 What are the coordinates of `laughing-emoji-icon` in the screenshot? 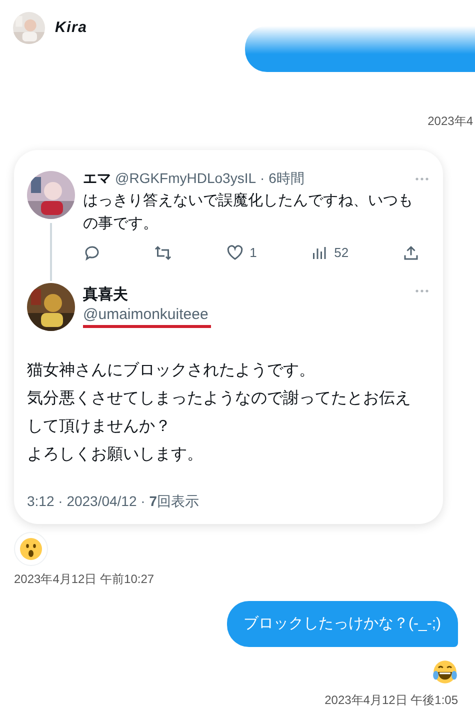 It's located at (445, 672).